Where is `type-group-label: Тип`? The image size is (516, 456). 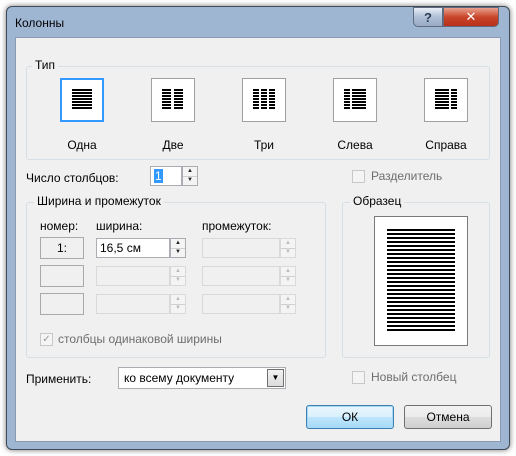 type-group-label: Тип is located at coordinates (45, 65).